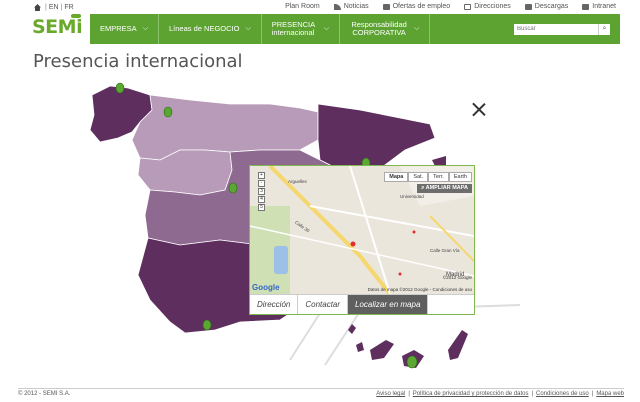 The height and width of the screenshot is (402, 640). What do you see at coordinates (261, 199) in the screenshot?
I see `zoom-level: 4` at bounding box center [261, 199].